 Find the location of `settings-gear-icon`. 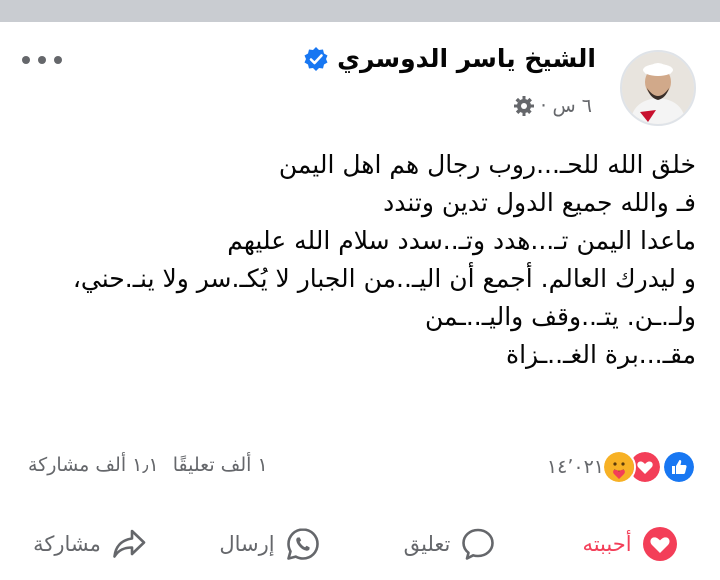

settings-gear-icon is located at coordinates (523, 106).